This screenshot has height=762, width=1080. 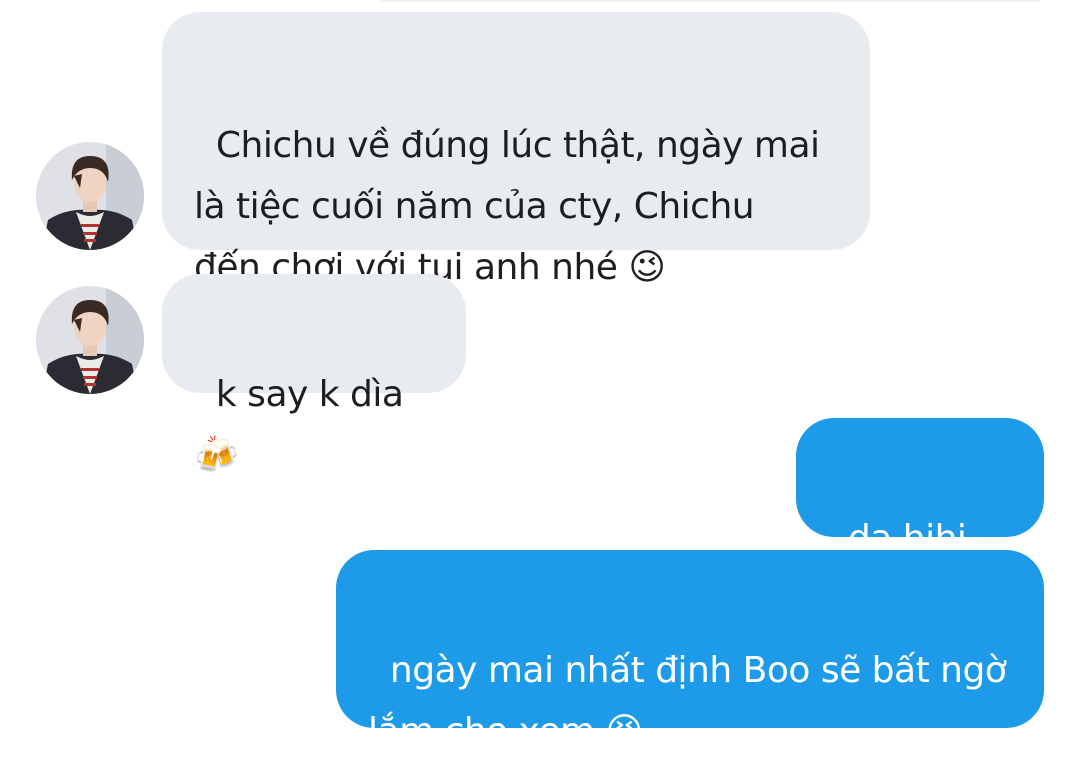 I want to click on grinning-squinting-emoji-icon: 😆, so click(x=624, y=731).